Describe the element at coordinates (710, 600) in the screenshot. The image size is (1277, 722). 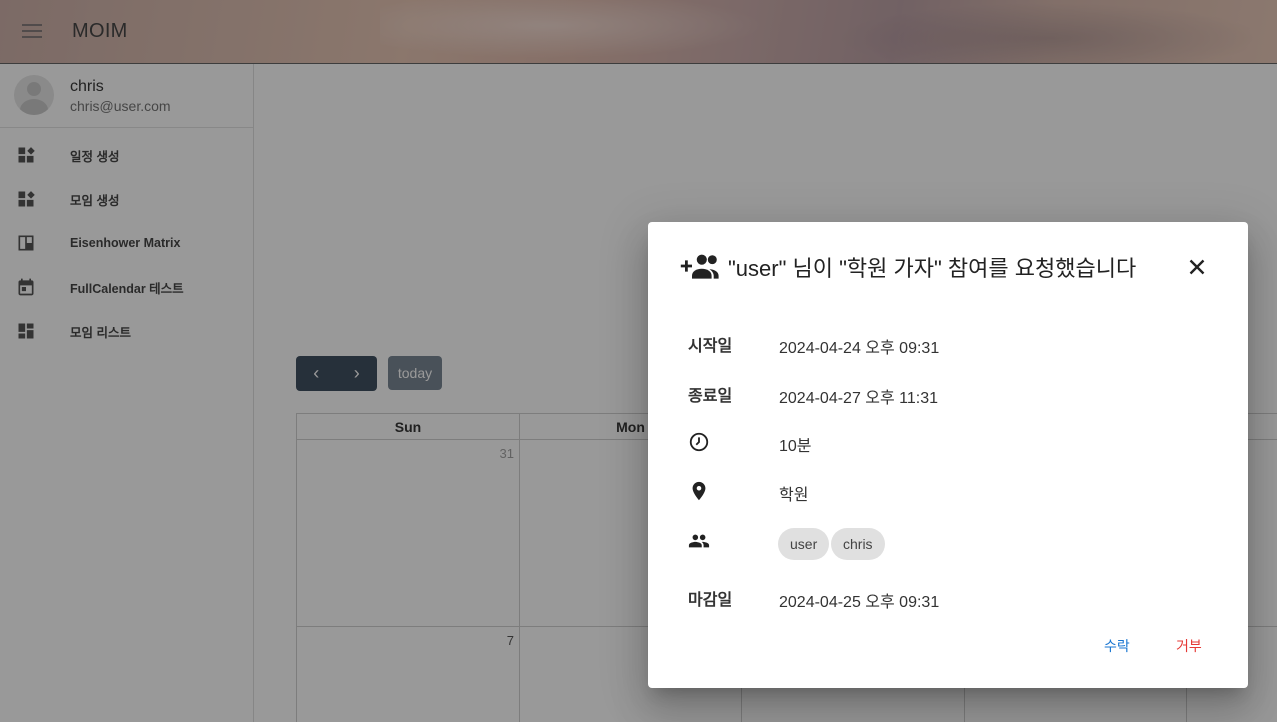
I see `deadline-label: 마감일` at that location.